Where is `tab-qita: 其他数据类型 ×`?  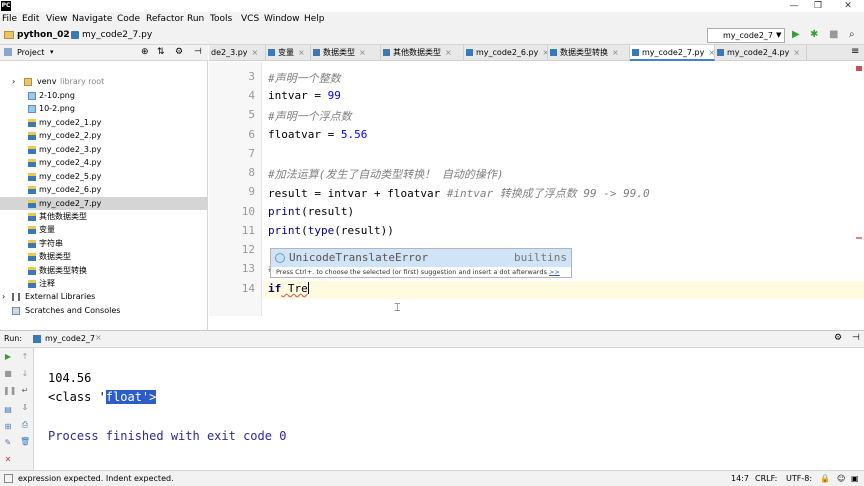
tab-qita: 其他数据类型 × is located at coordinates (422, 53).